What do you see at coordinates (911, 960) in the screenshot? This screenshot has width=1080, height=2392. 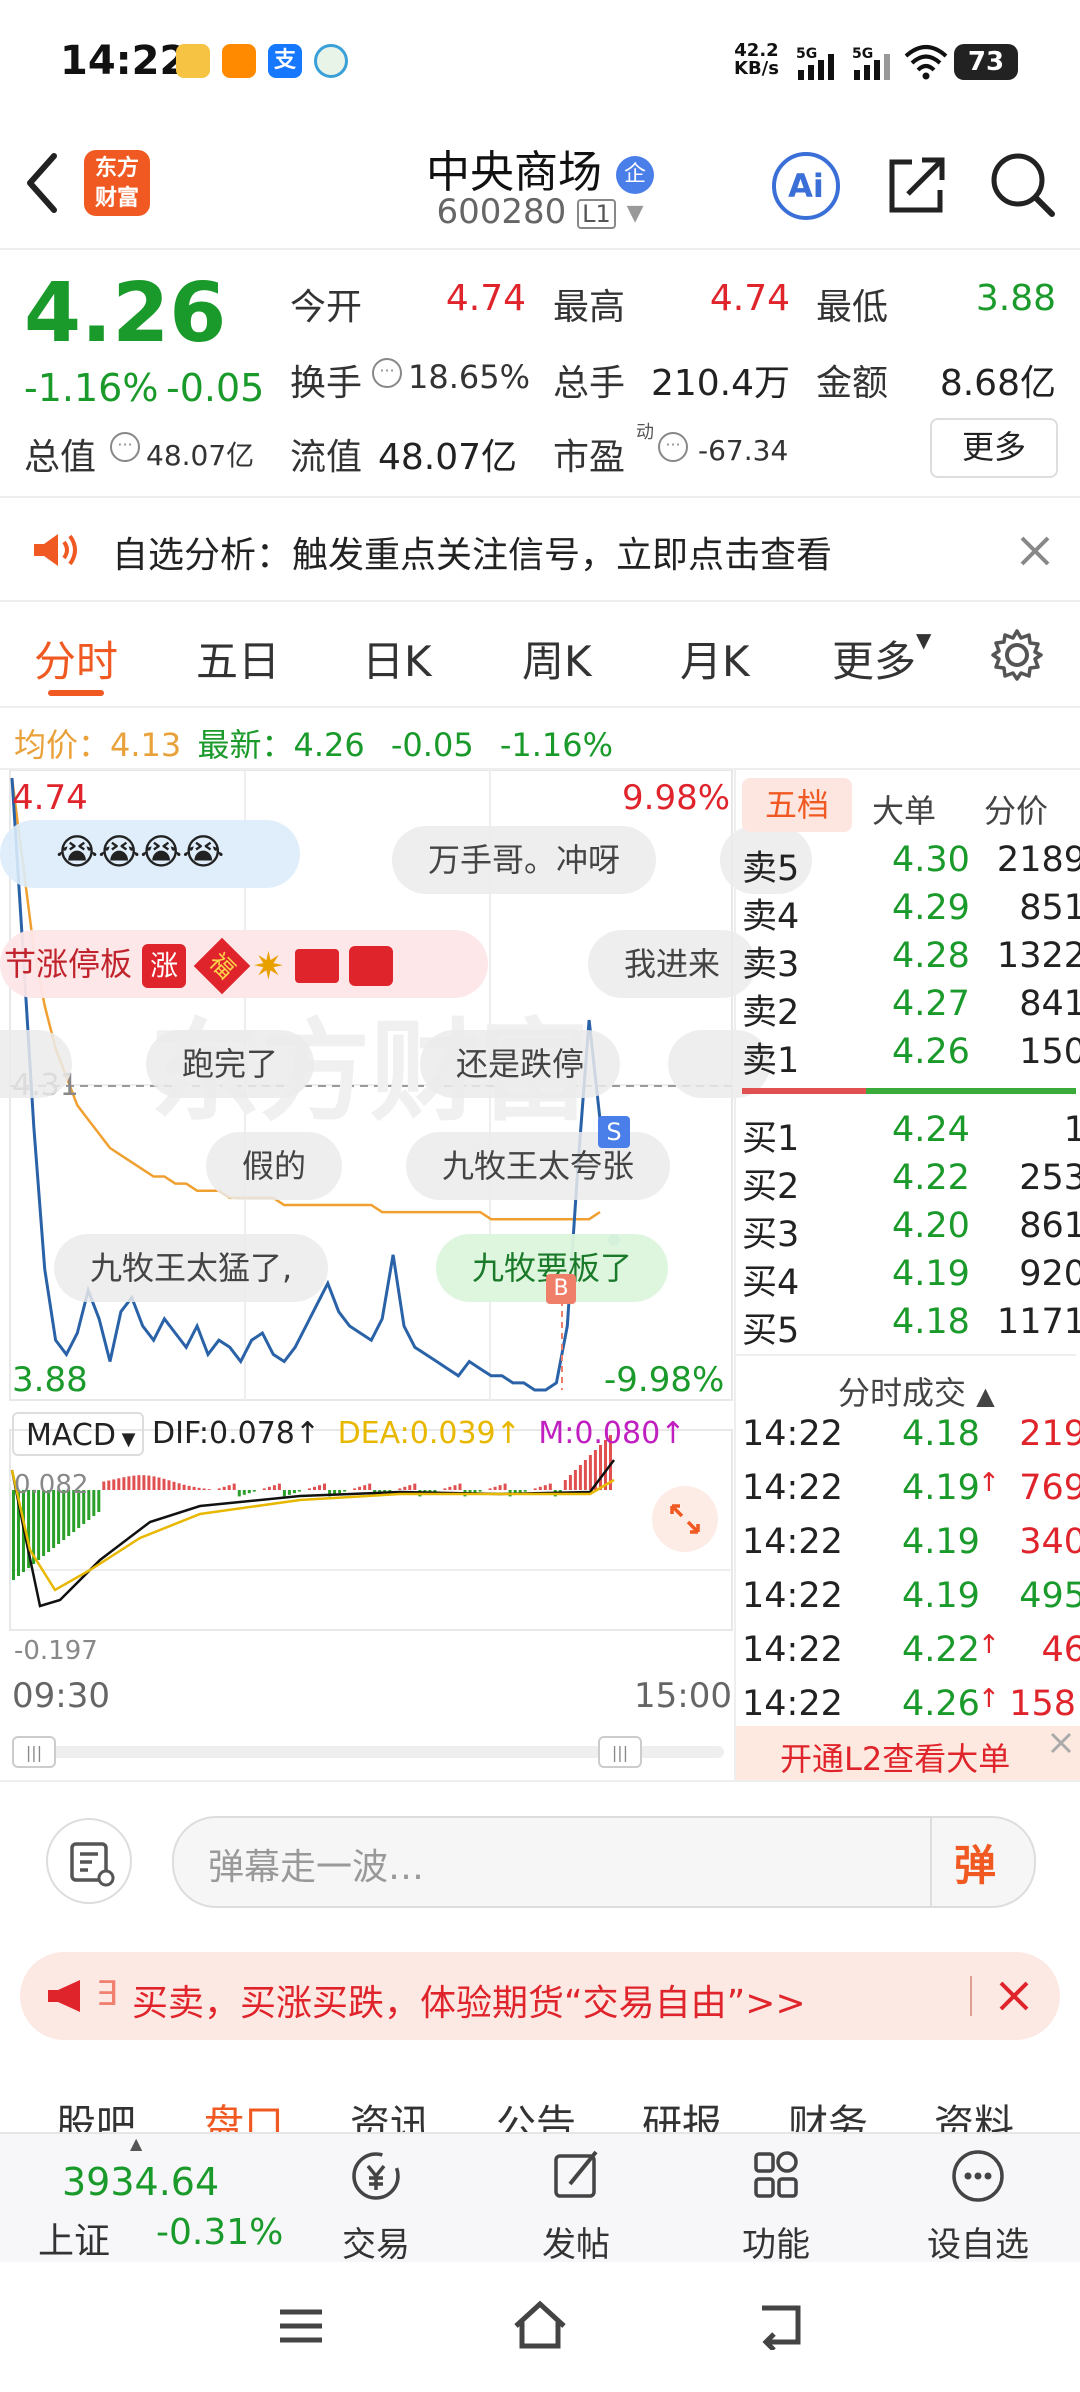 I see `ask-row: 卖3 4.28 1322` at bounding box center [911, 960].